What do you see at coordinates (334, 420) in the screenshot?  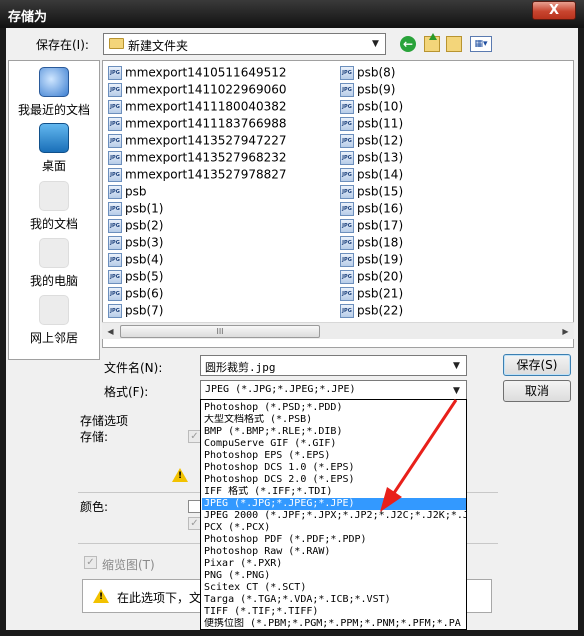 I see `format-option: 大型文档格式 (*.PSB)` at bounding box center [334, 420].